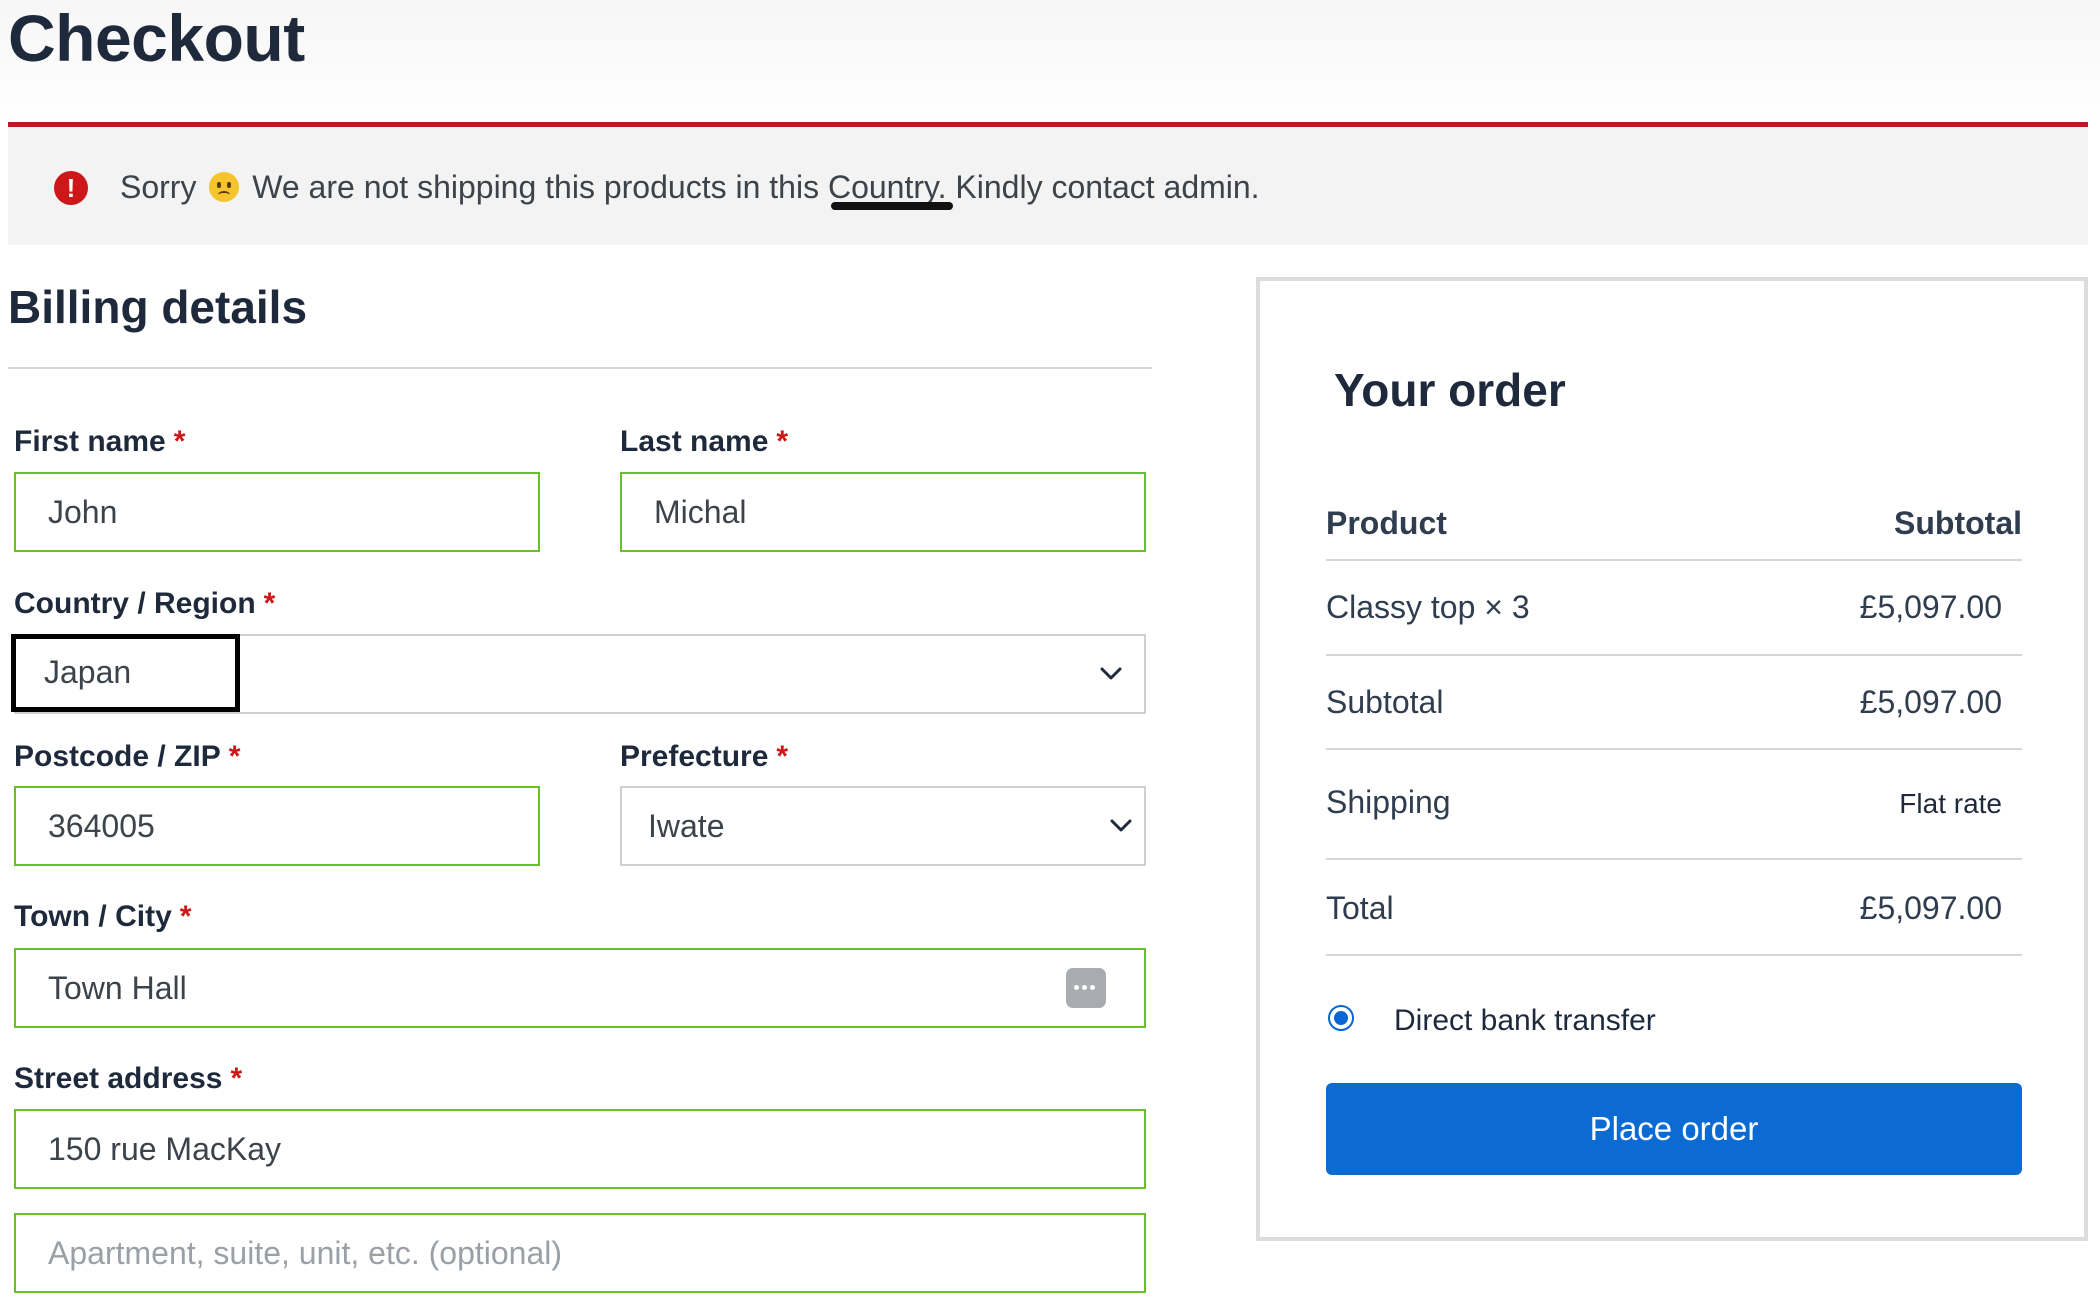  I want to click on sad-face-icon, so click(224, 187).